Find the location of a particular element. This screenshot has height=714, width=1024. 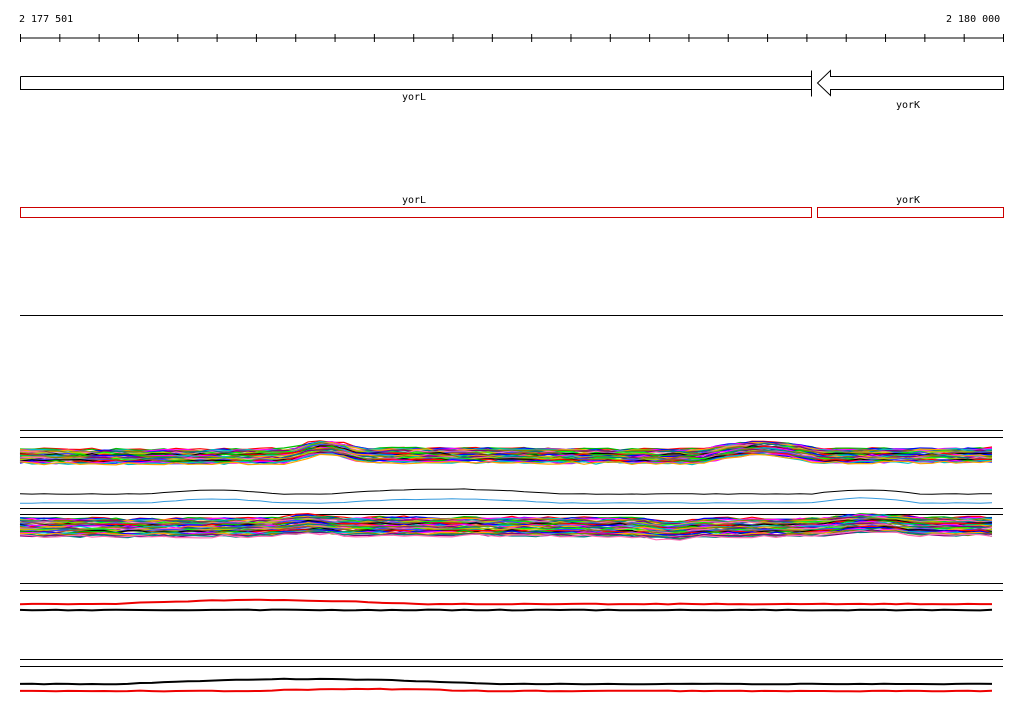

annotation-track is located at coordinates (512, 212).